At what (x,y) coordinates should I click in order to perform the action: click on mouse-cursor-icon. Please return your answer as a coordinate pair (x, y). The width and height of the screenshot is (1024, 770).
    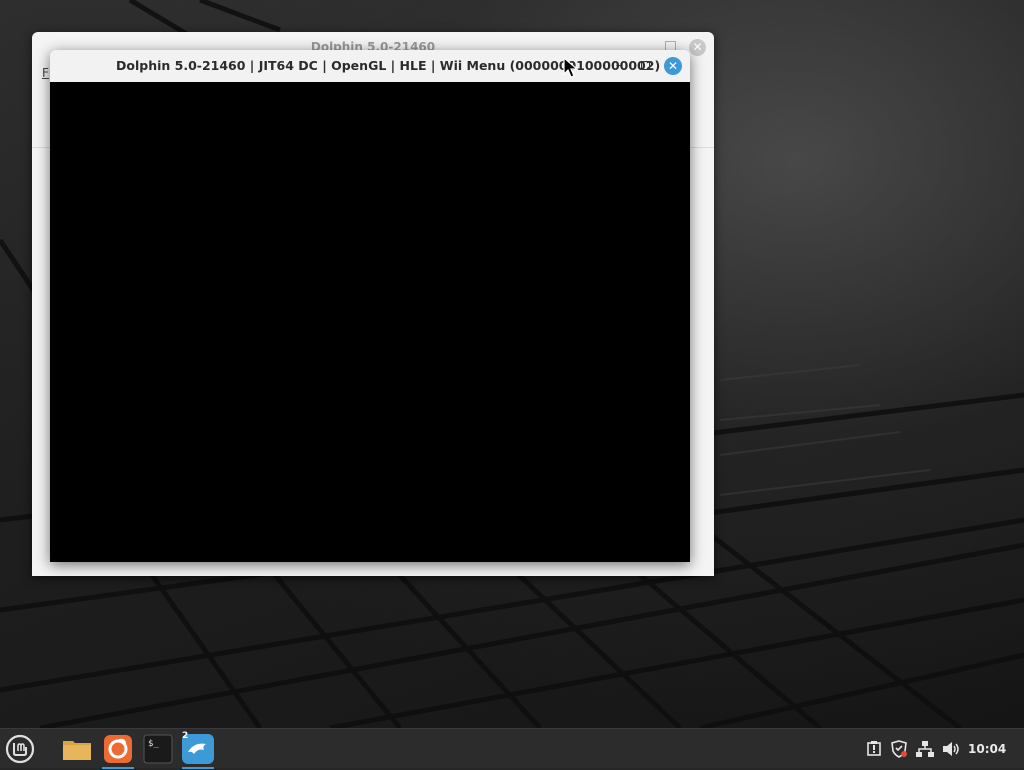
    Looking at the image, I should click on (571, 67).